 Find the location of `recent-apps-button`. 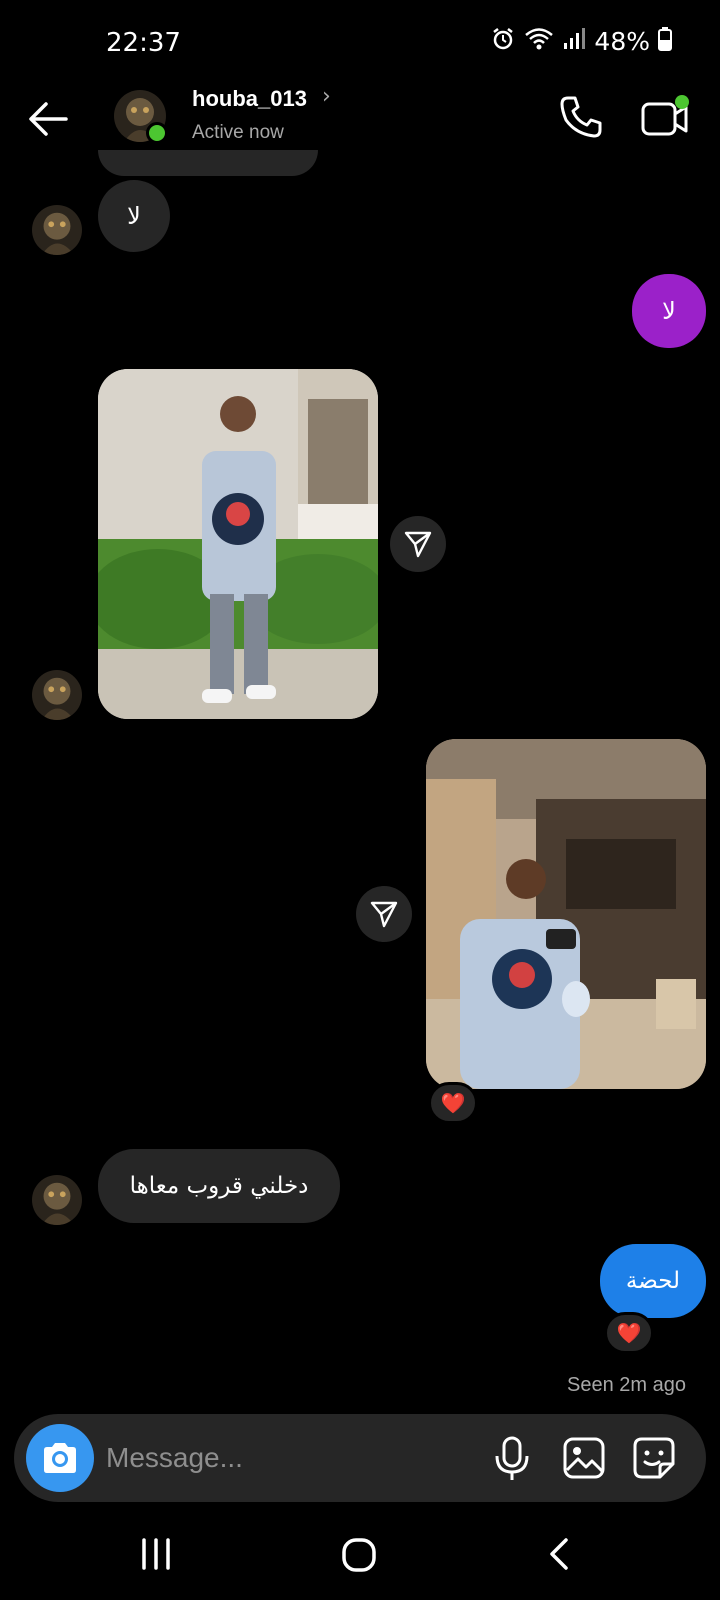

recent-apps-button is located at coordinates (156, 1554).